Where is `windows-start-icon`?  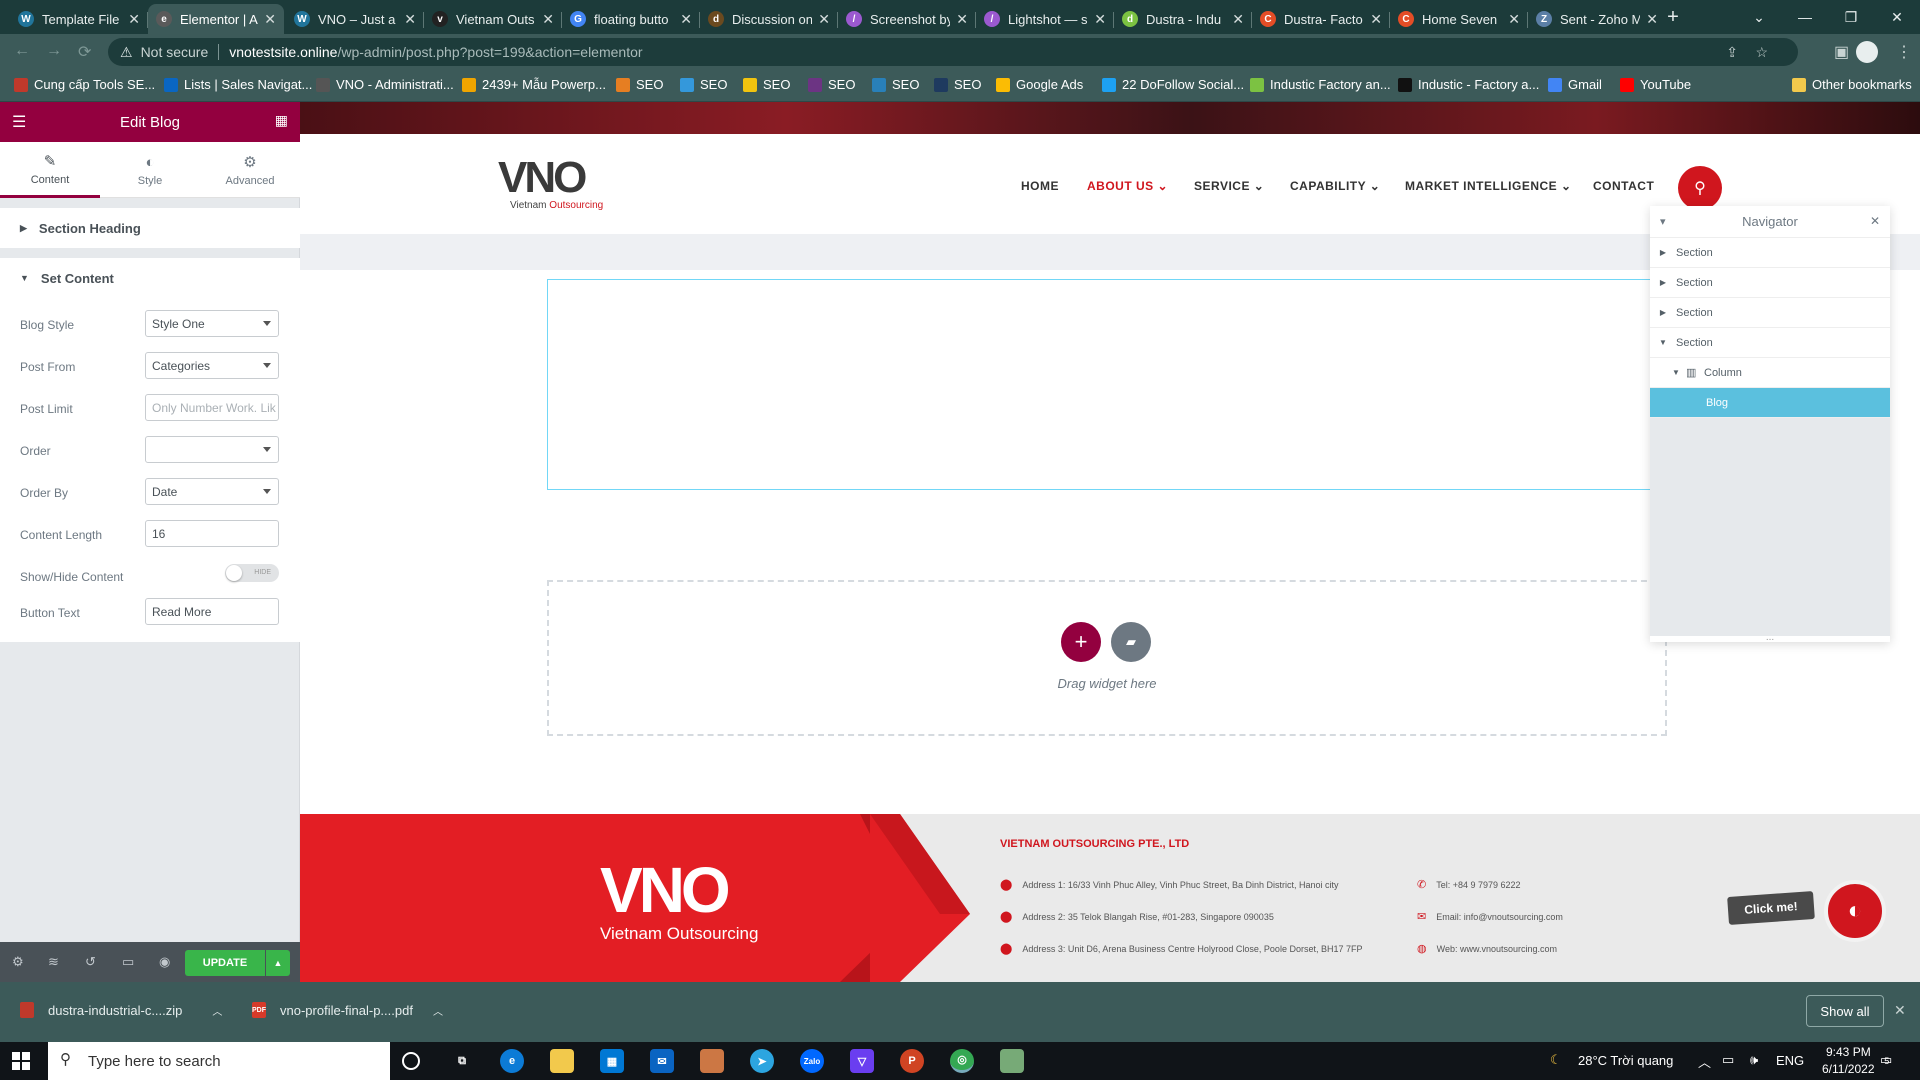 windows-start-icon is located at coordinates (21, 1061).